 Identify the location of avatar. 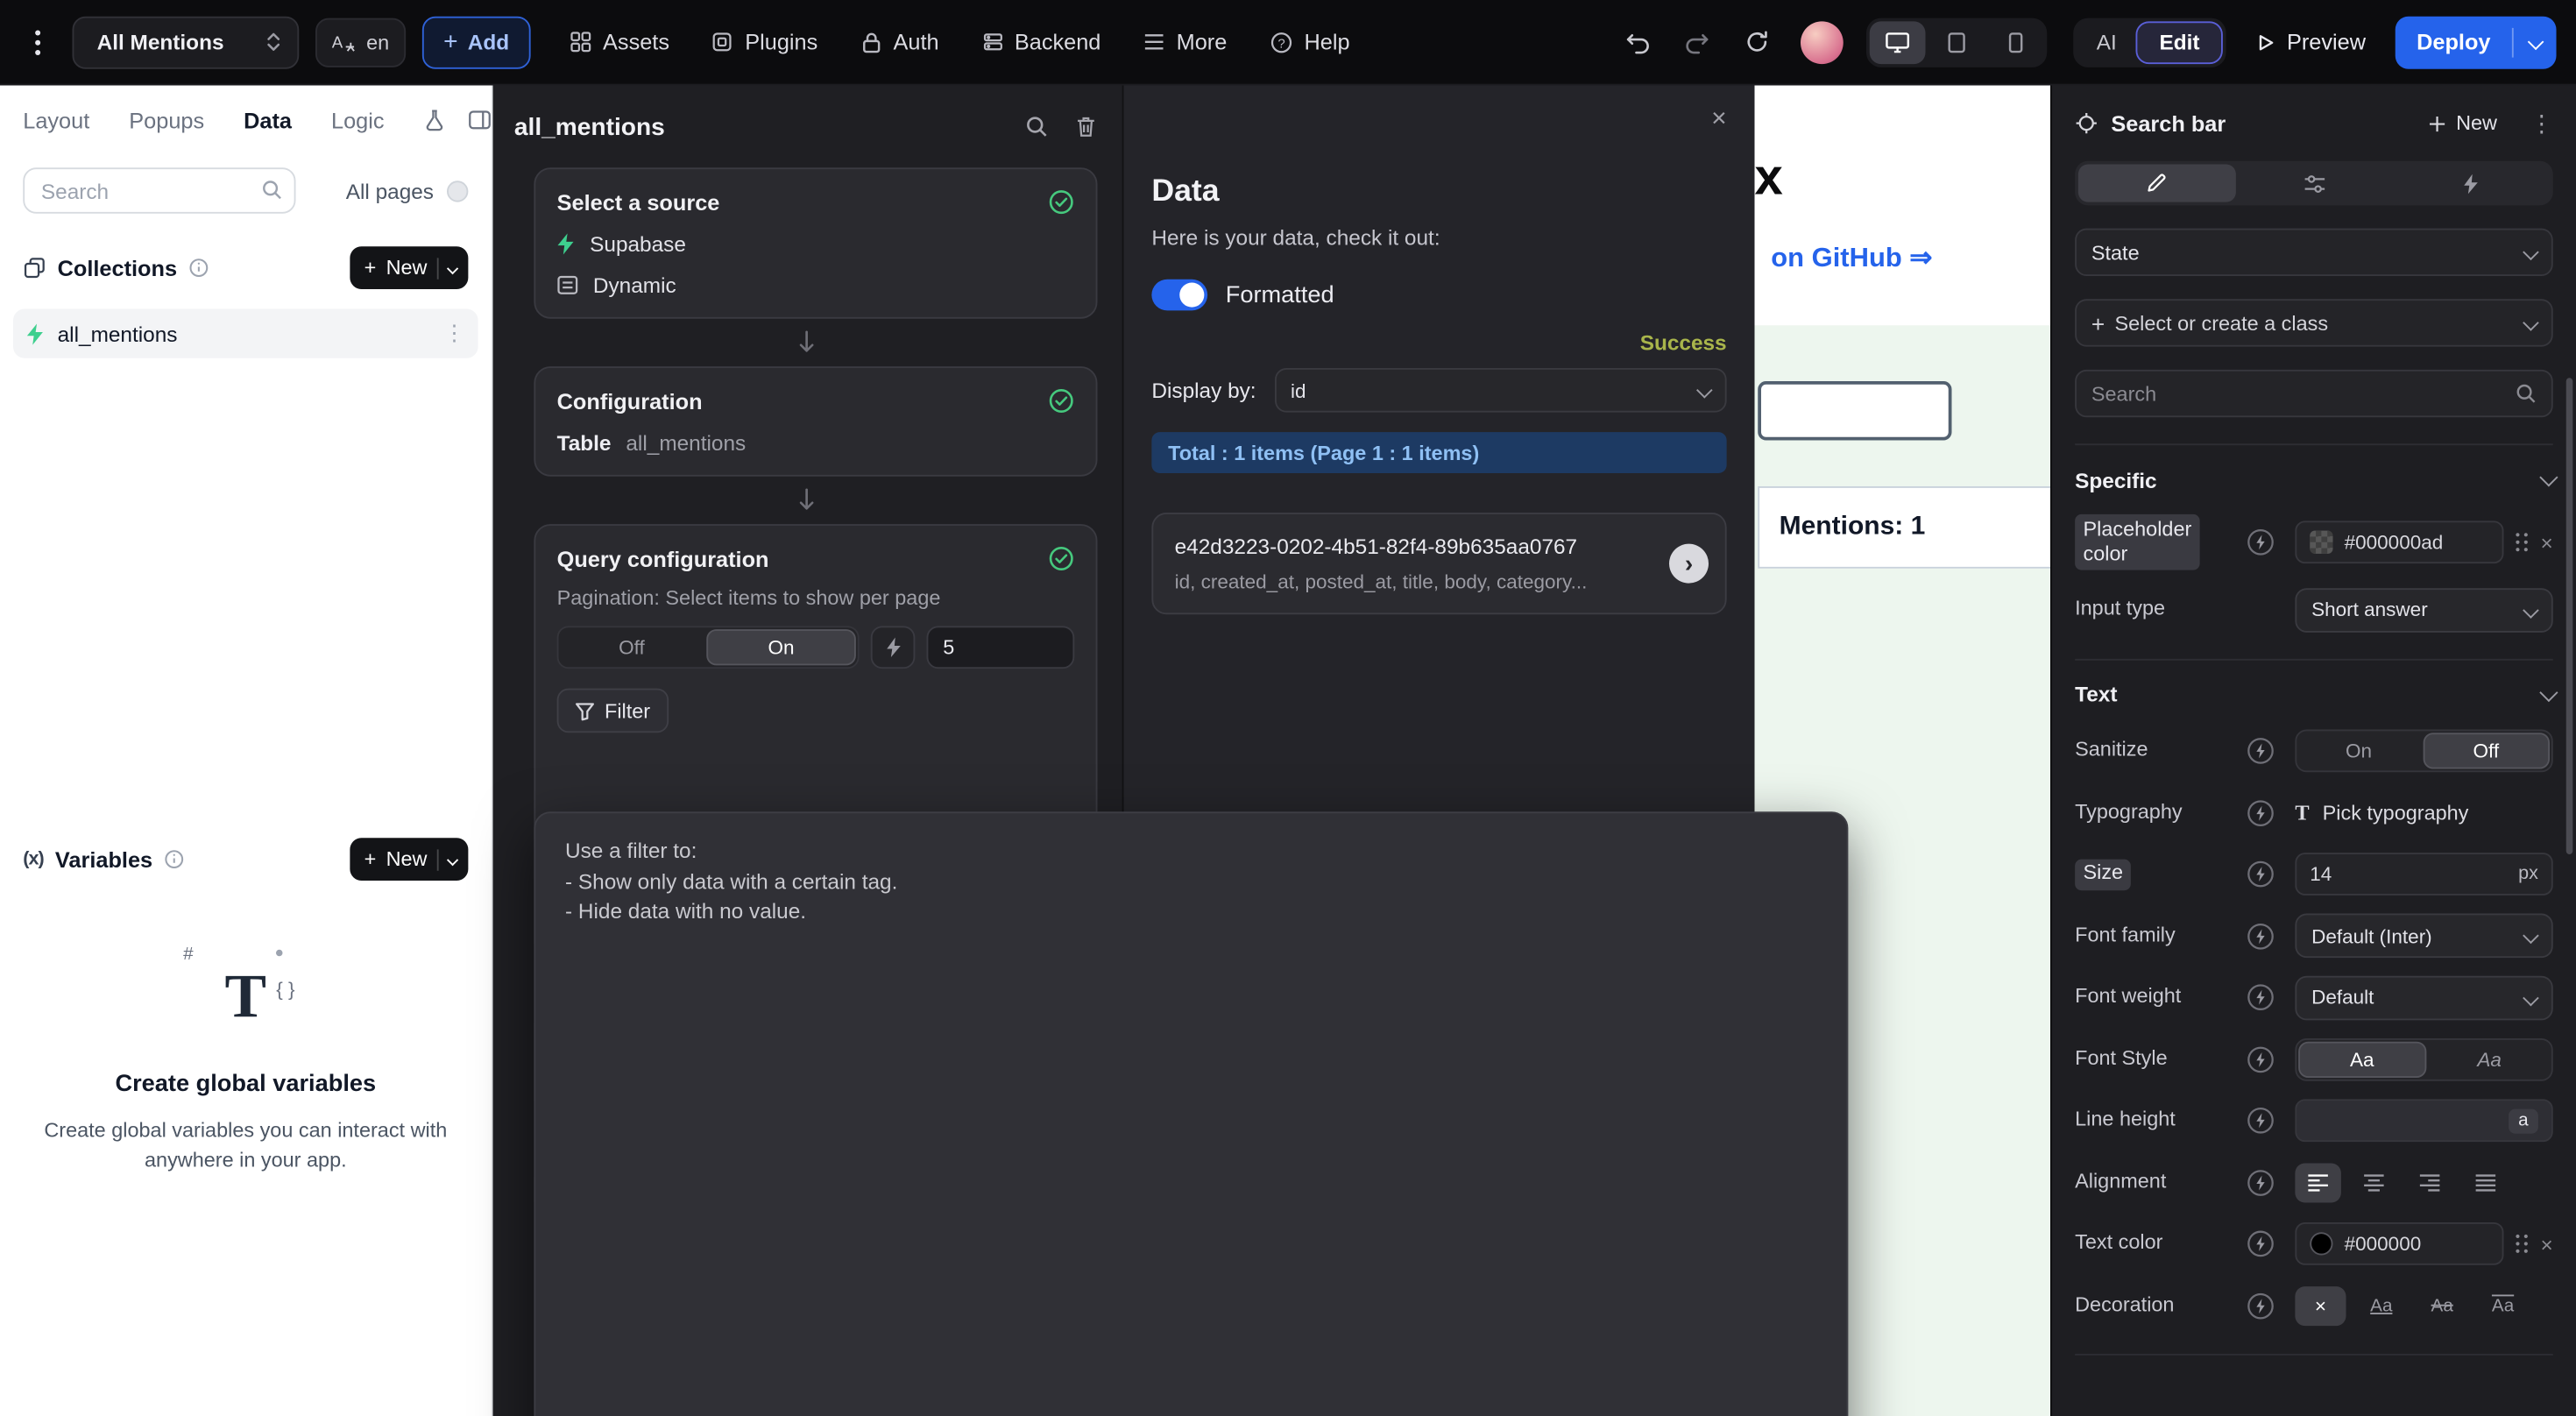
(1822, 42).